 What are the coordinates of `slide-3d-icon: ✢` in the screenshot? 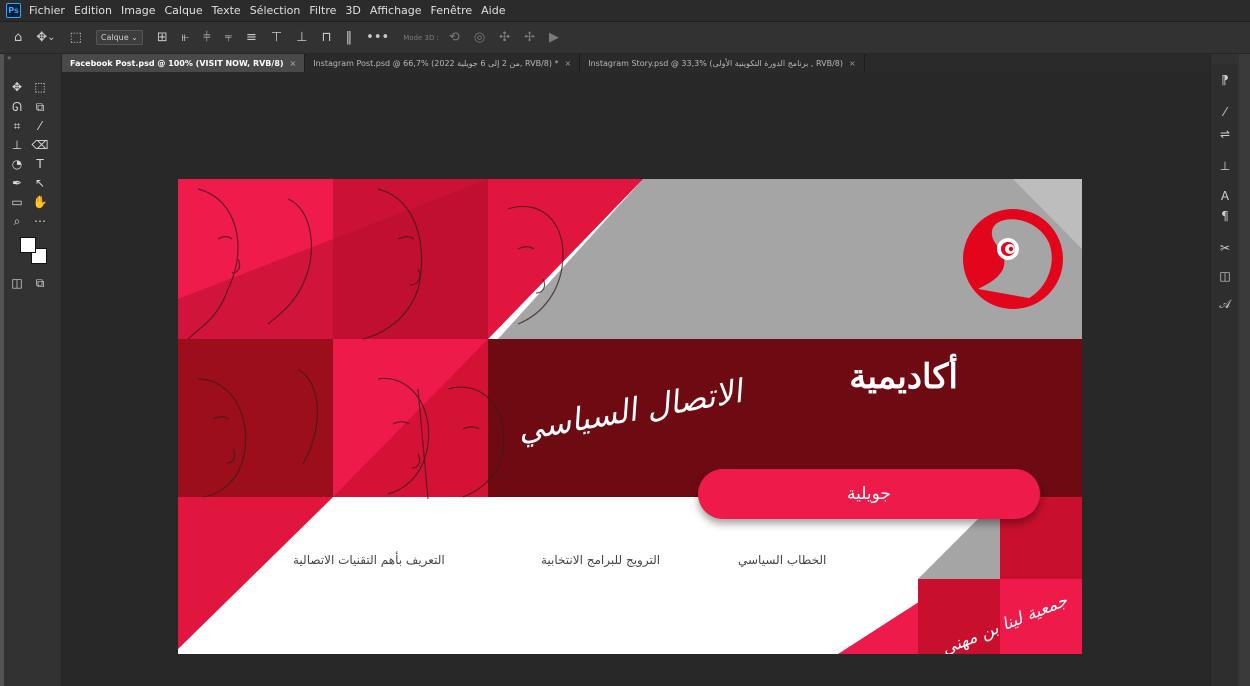 It's located at (529, 37).